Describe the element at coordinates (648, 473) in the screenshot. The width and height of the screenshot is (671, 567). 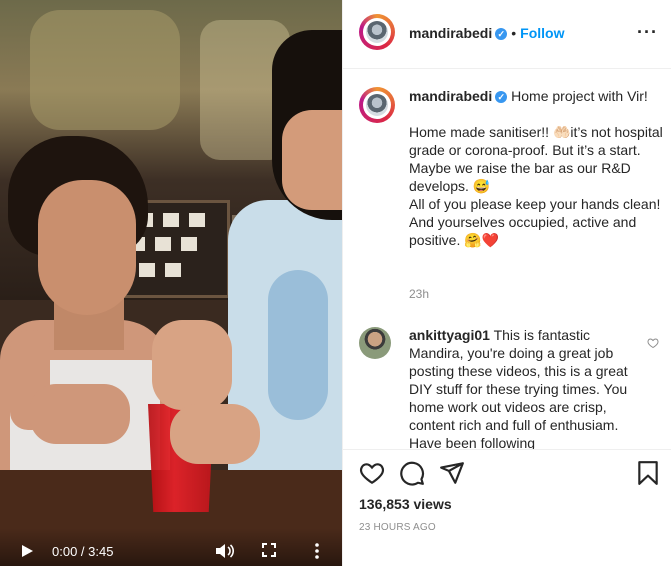
I see `bookmark-icon` at that location.